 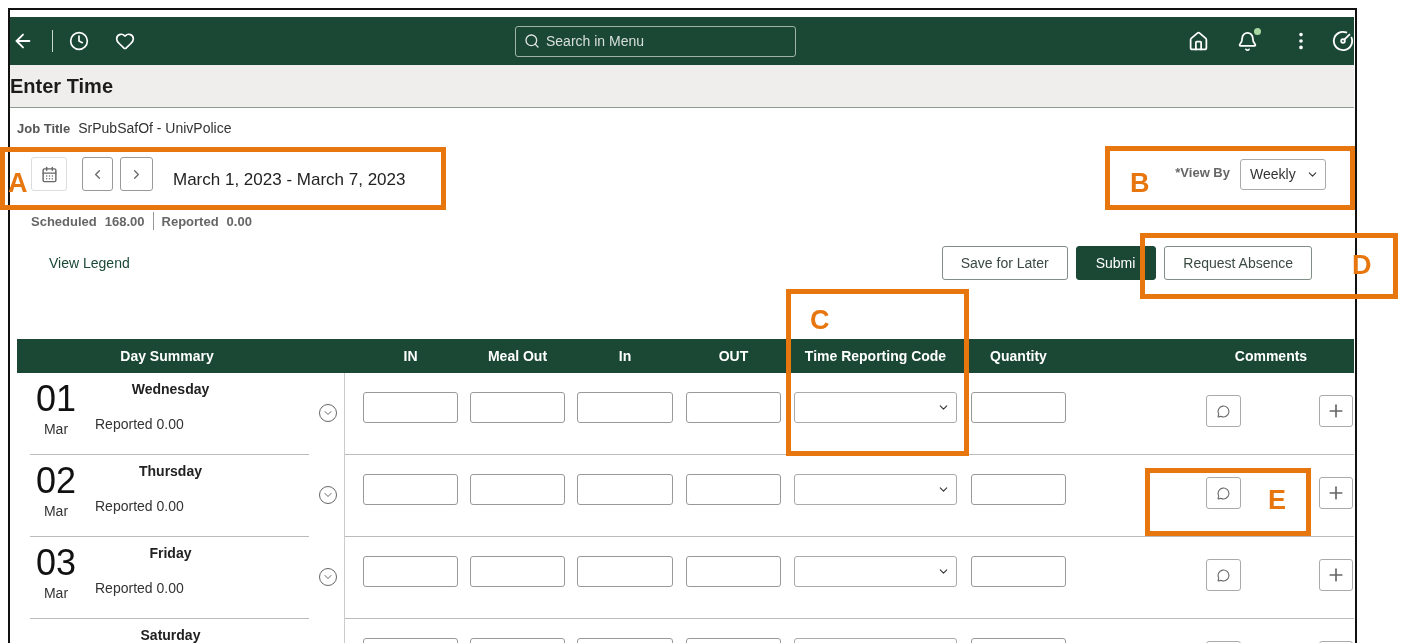 I want to click on job-title-value: SrPubSafOf - UnivPolice, so click(x=155, y=128).